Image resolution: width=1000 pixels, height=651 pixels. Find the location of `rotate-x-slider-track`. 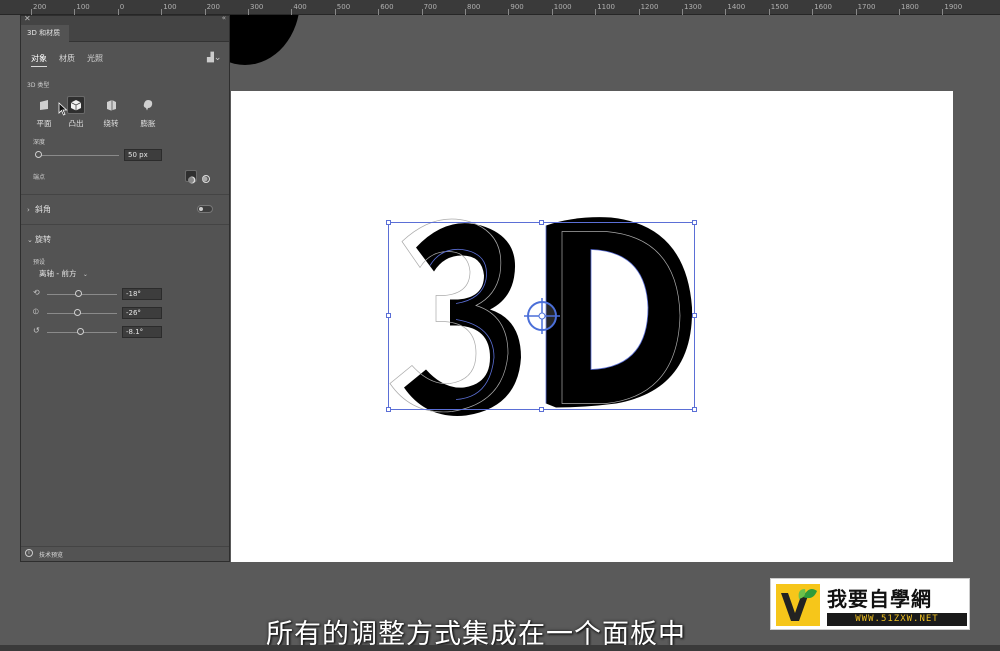

rotate-x-slider-track is located at coordinates (82, 294).